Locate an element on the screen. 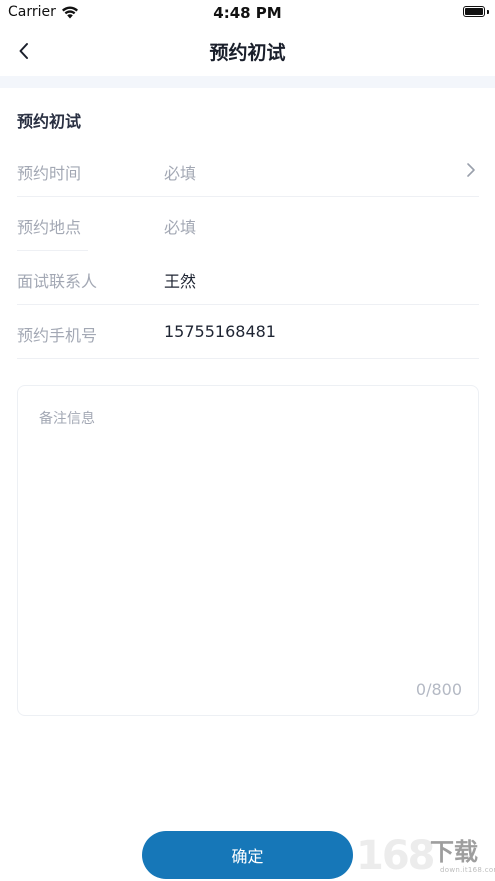 The height and width of the screenshot is (881, 495). appointment-phone-label: 预约手机号 is located at coordinates (57, 335).